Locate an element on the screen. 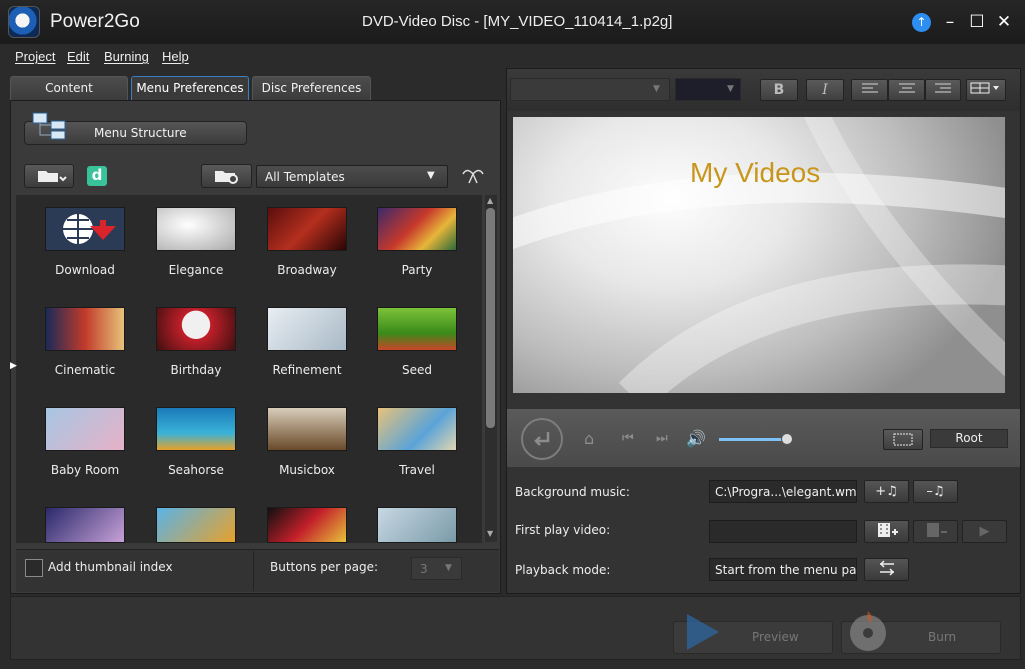  layout-button is located at coordinates (986, 90).